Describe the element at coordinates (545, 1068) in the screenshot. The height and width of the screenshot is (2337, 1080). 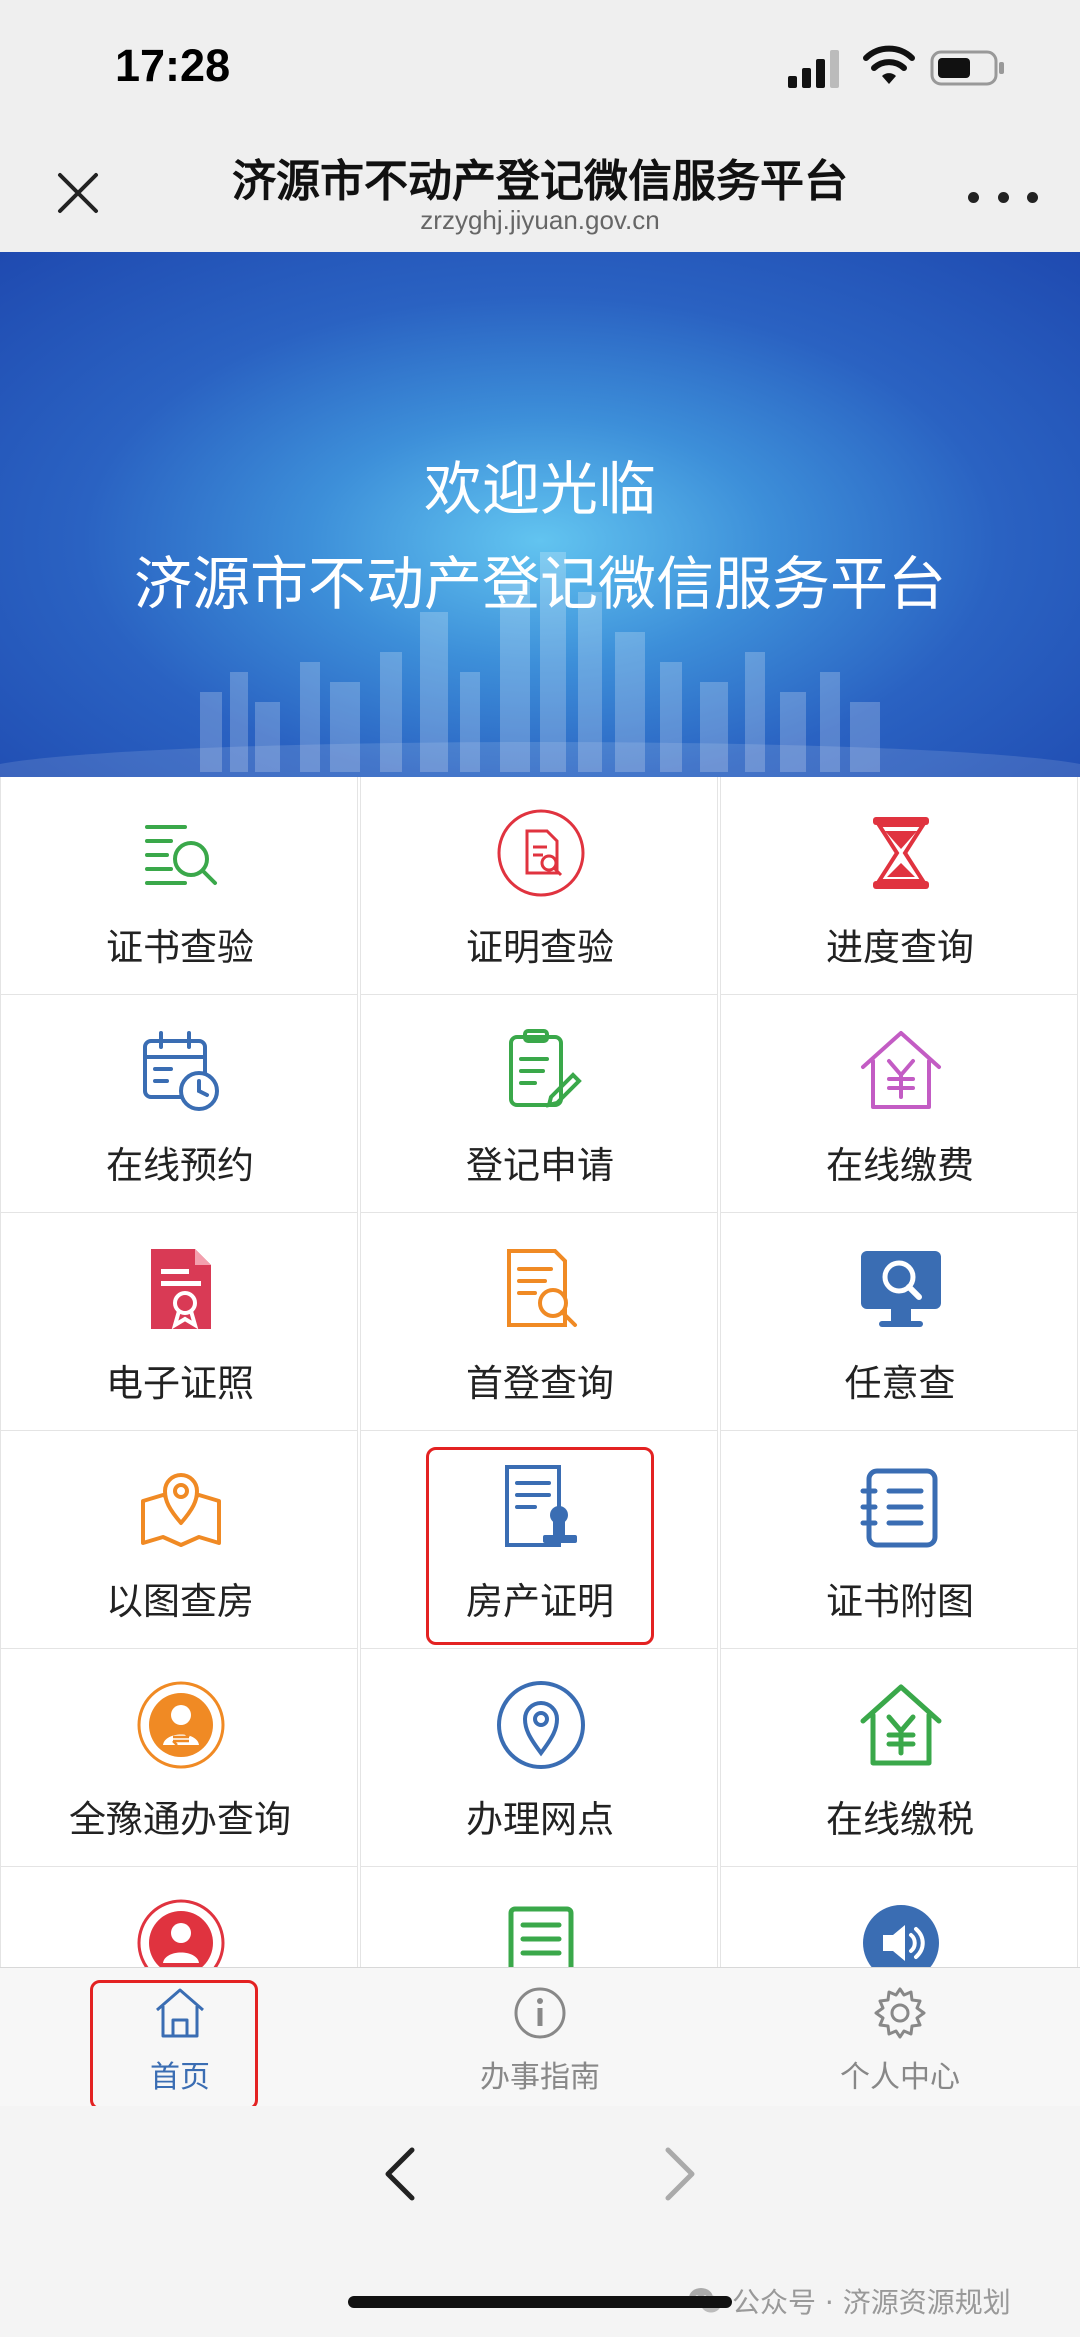
I see `clipboard-edit-icon` at that location.